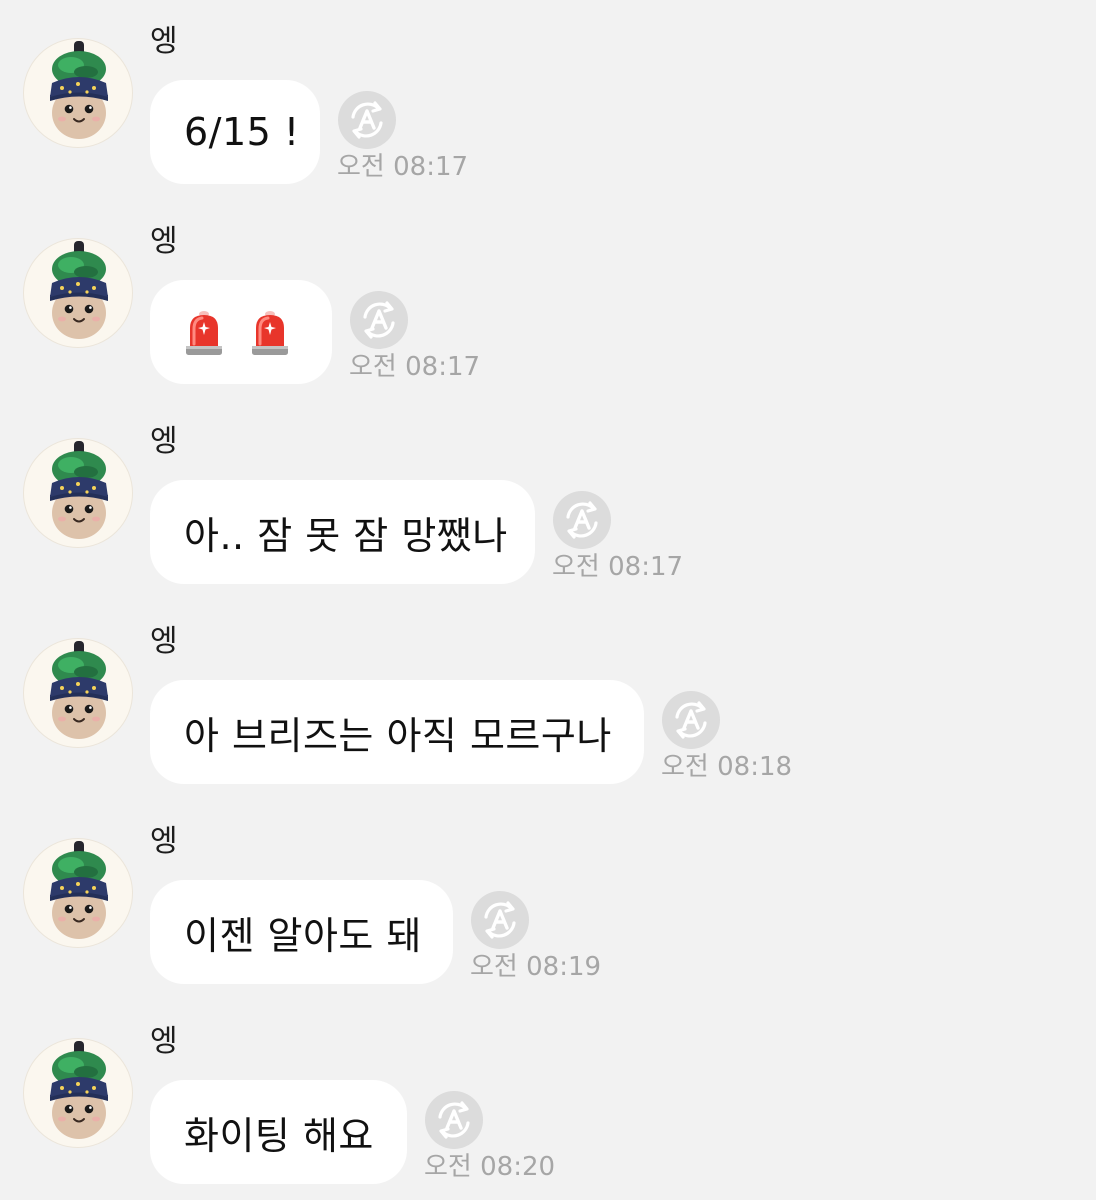 The height and width of the screenshot is (1200, 1096). I want to click on message-text: 아.. 잠 못 잠 망쨌나, so click(346, 535).